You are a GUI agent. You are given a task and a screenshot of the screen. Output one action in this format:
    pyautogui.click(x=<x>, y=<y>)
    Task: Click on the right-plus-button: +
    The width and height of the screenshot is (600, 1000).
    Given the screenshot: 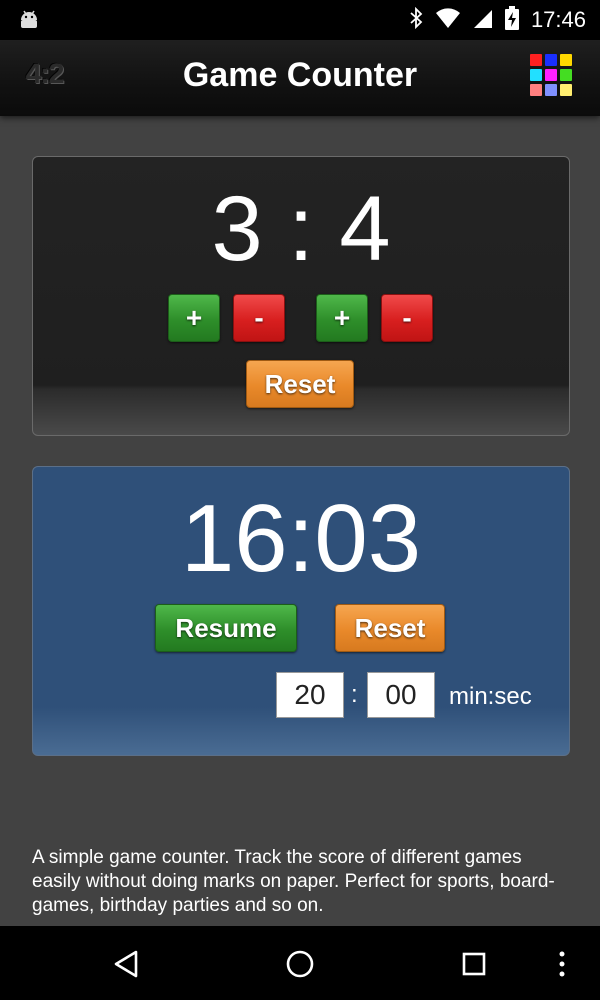 What is the action you would take?
    pyautogui.click(x=342, y=318)
    